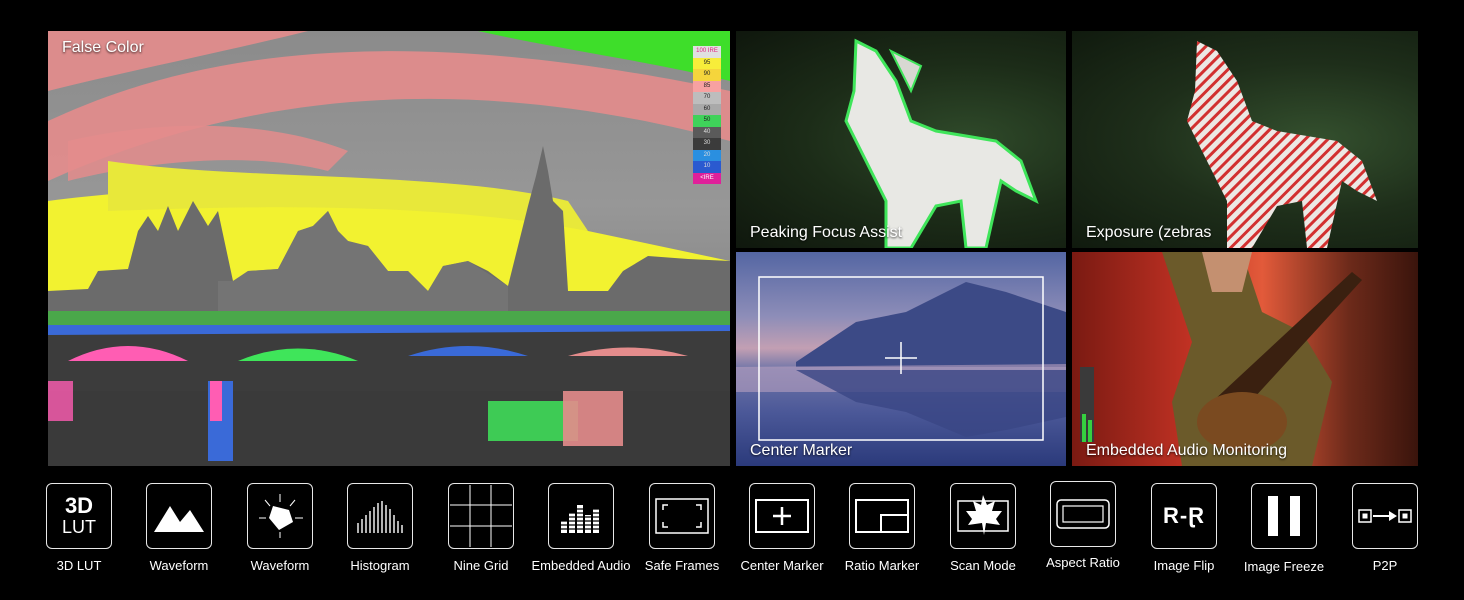  I want to click on ratio-marker-icon, so click(882, 516).